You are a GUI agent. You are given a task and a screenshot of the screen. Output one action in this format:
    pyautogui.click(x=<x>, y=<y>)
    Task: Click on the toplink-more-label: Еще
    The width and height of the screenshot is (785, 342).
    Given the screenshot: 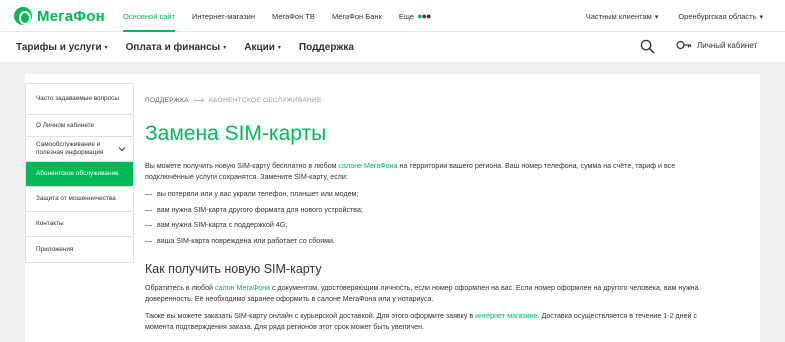 What is the action you would take?
    pyautogui.click(x=406, y=16)
    